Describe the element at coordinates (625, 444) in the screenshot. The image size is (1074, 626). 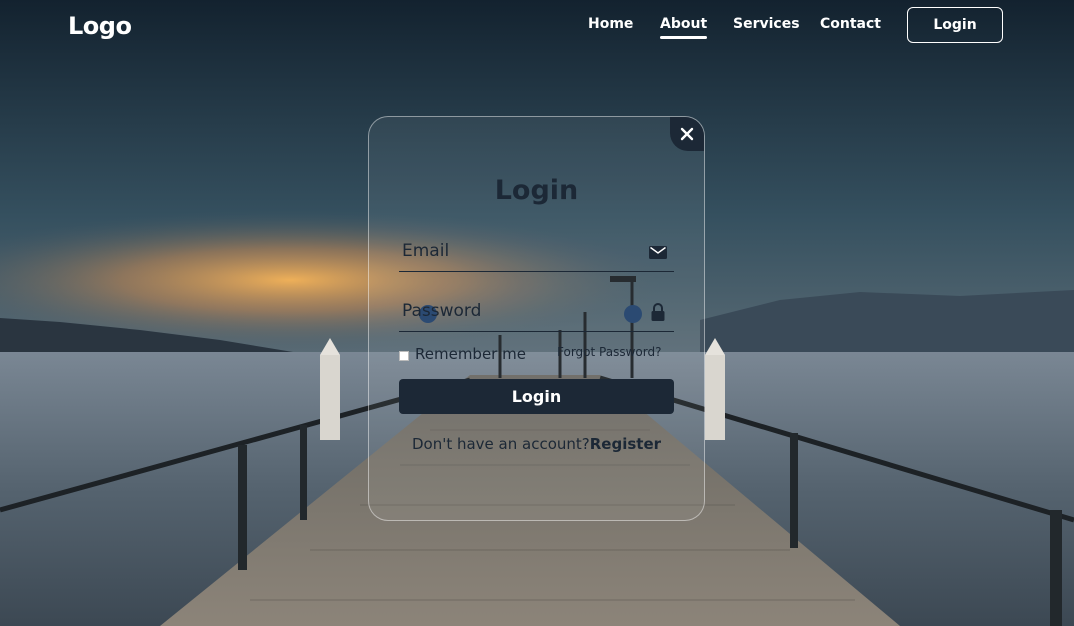
I see `register-link: Register` at that location.